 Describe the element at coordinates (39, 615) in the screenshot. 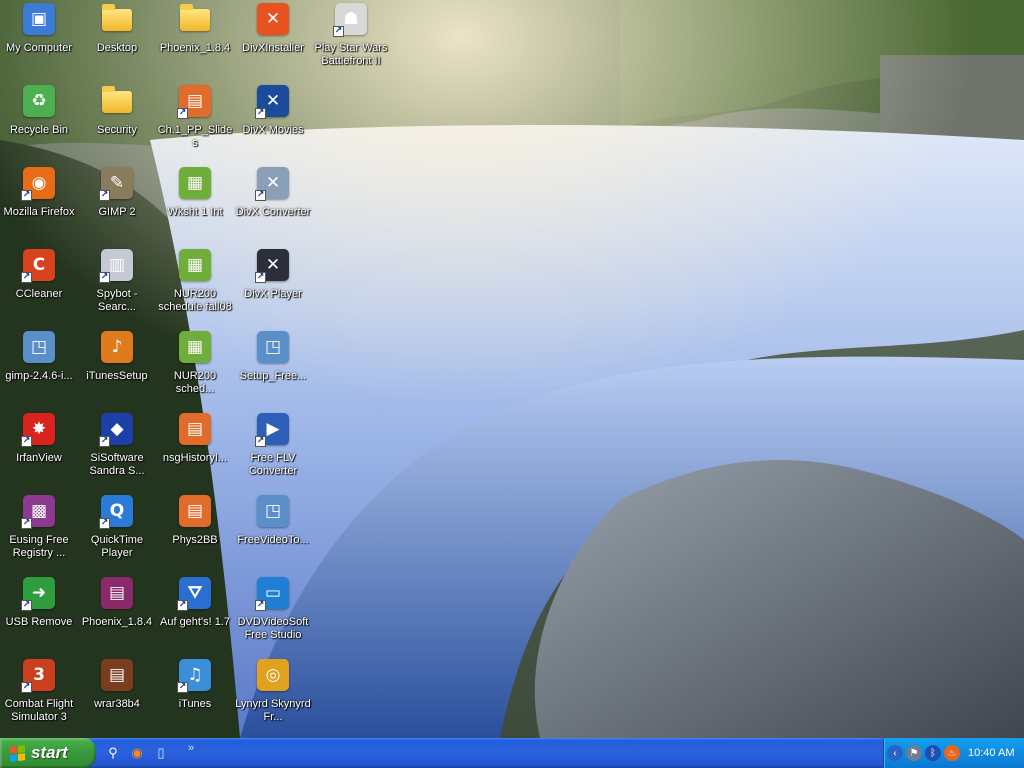

I see `desktop-icon: ➜ ↗ USB Remove` at that location.